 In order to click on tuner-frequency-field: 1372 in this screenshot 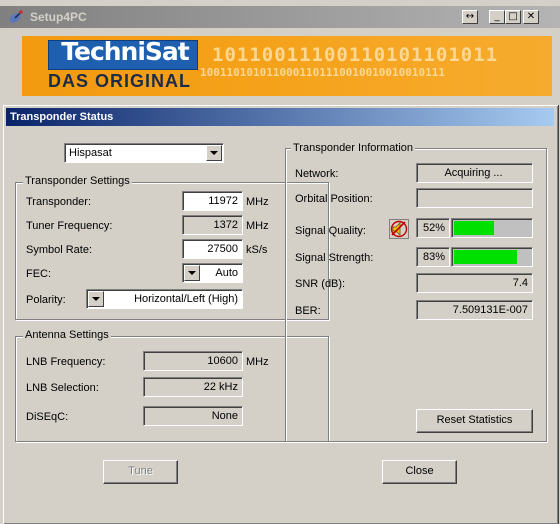, I will do `click(212, 225)`.